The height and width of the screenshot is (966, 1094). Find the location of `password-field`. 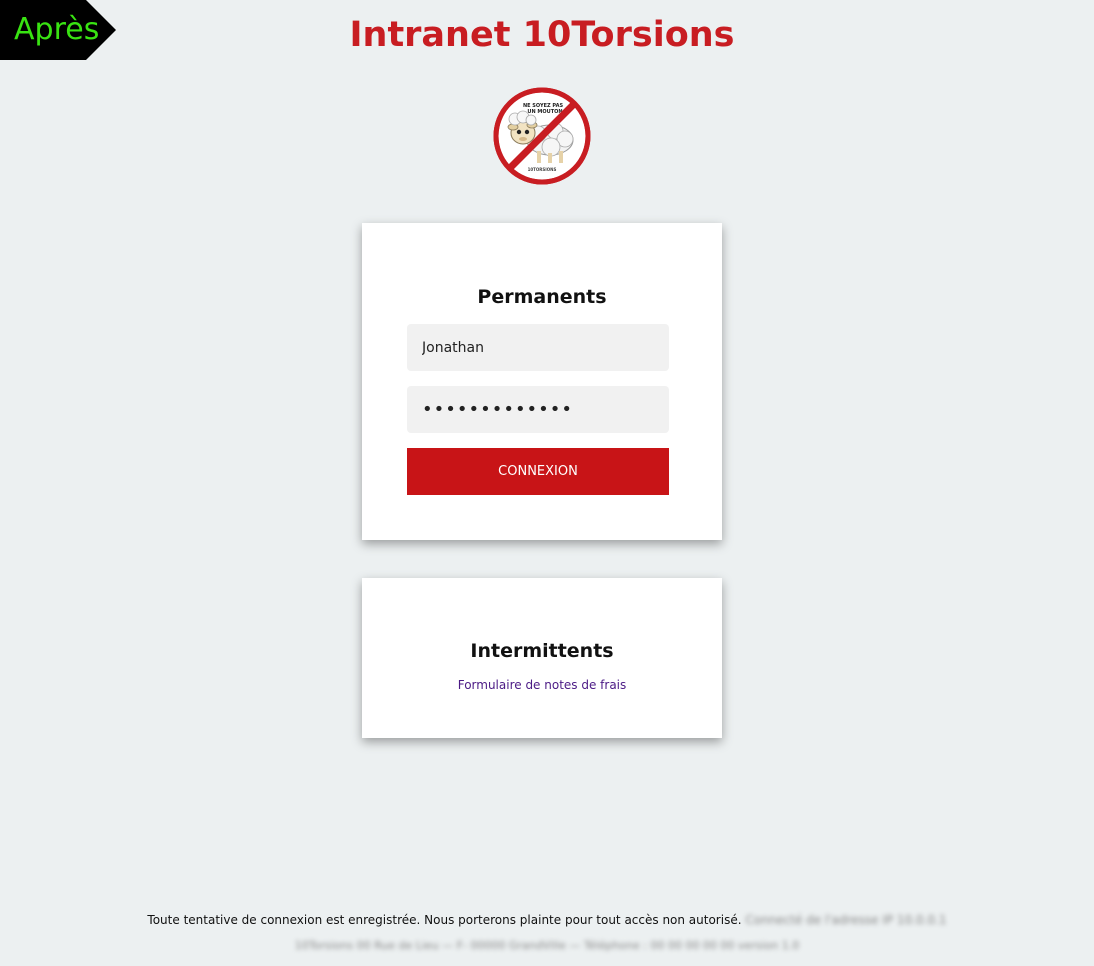

password-field is located at coordinates (538, 409).